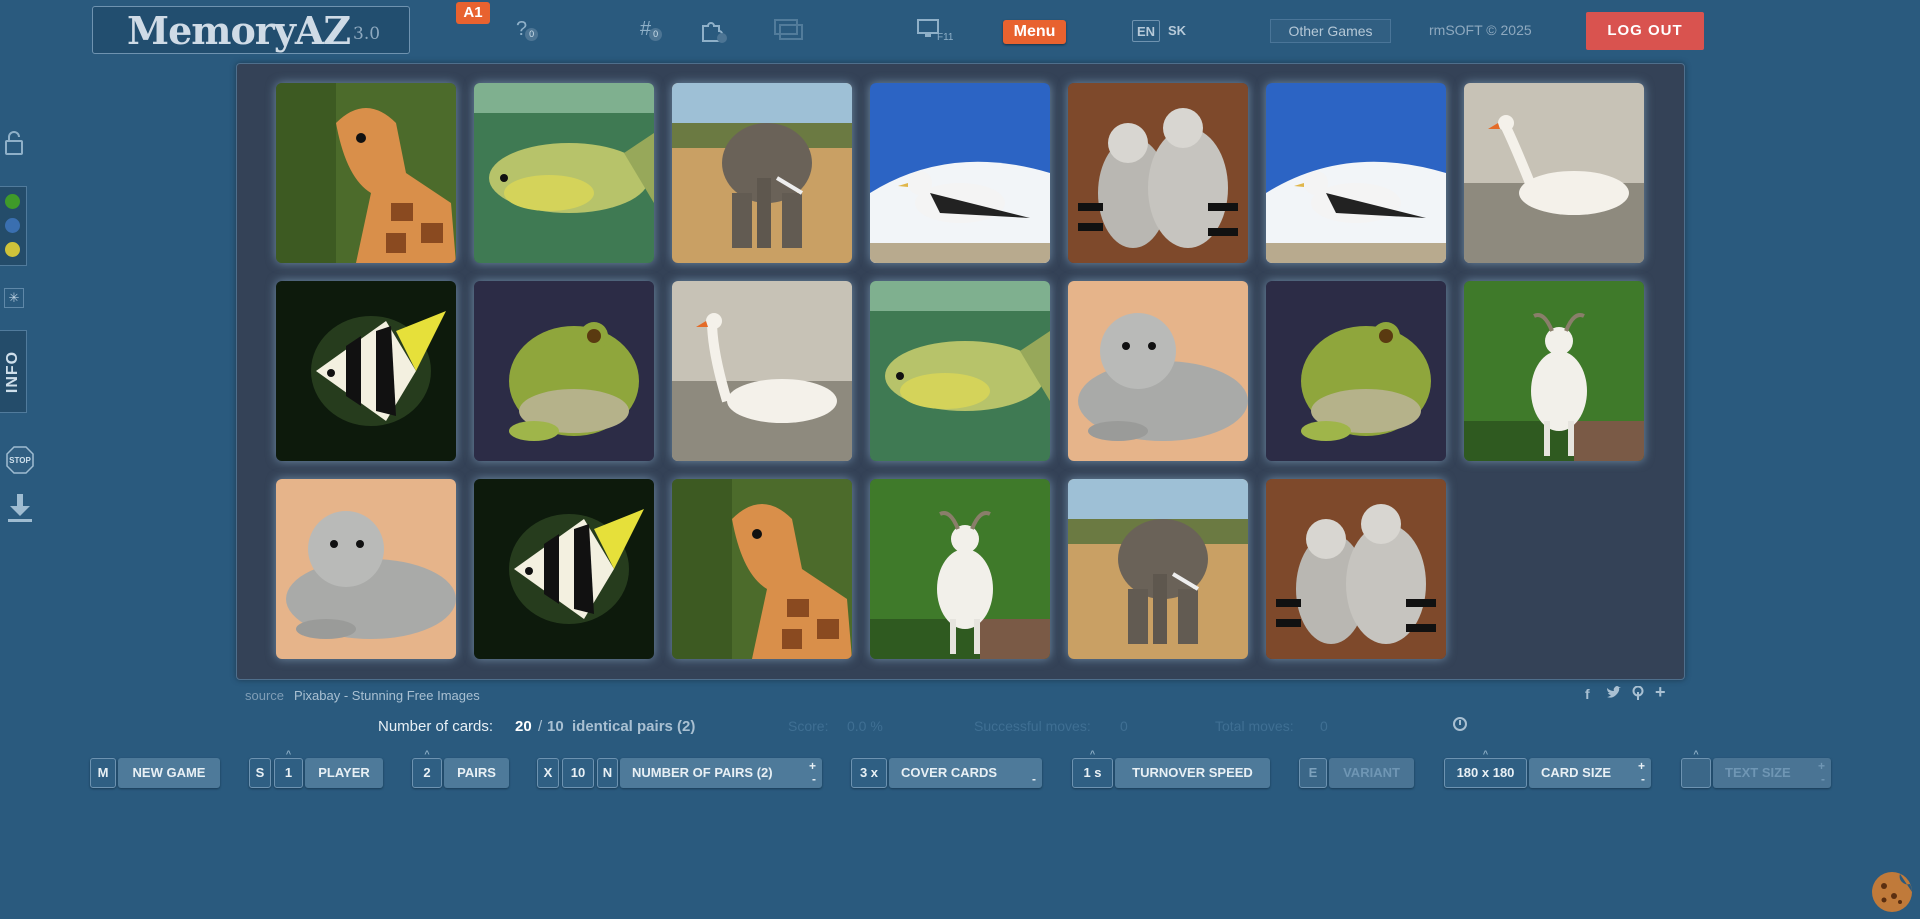 The height and width of the screenshot is (919, 1920). I want to click on facebook-icon: f, so click(1587, 694).